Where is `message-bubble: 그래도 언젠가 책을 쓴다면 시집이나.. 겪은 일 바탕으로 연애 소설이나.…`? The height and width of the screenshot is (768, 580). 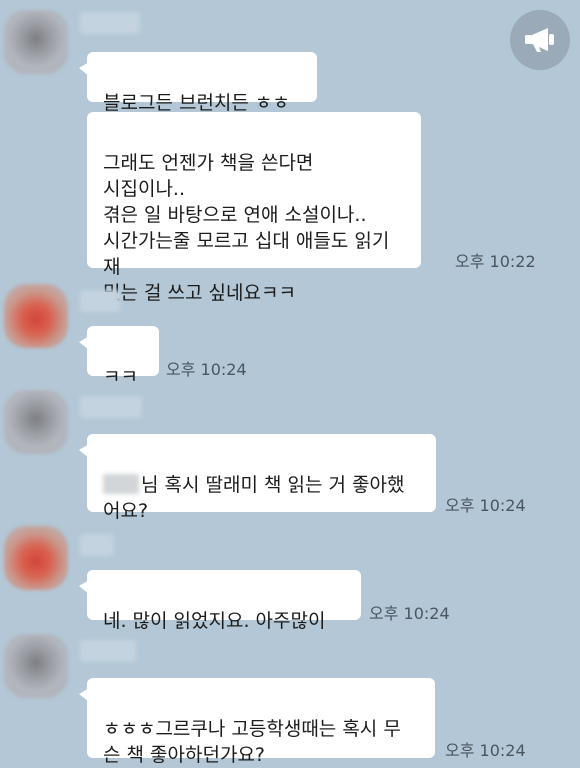
message-bubble: 그래도 언젠가 책을 쓴다면 시집이나.. 겪은 일 바탕으로 연애 소설이나.… is located at coordinates (254, 208).